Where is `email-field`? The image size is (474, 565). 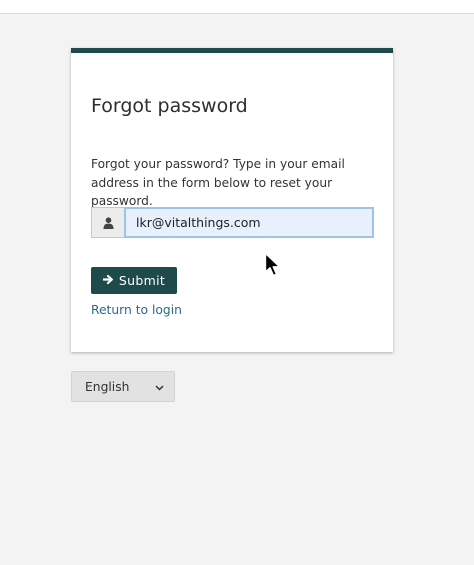 email-field is located at coordinates (249, 222).